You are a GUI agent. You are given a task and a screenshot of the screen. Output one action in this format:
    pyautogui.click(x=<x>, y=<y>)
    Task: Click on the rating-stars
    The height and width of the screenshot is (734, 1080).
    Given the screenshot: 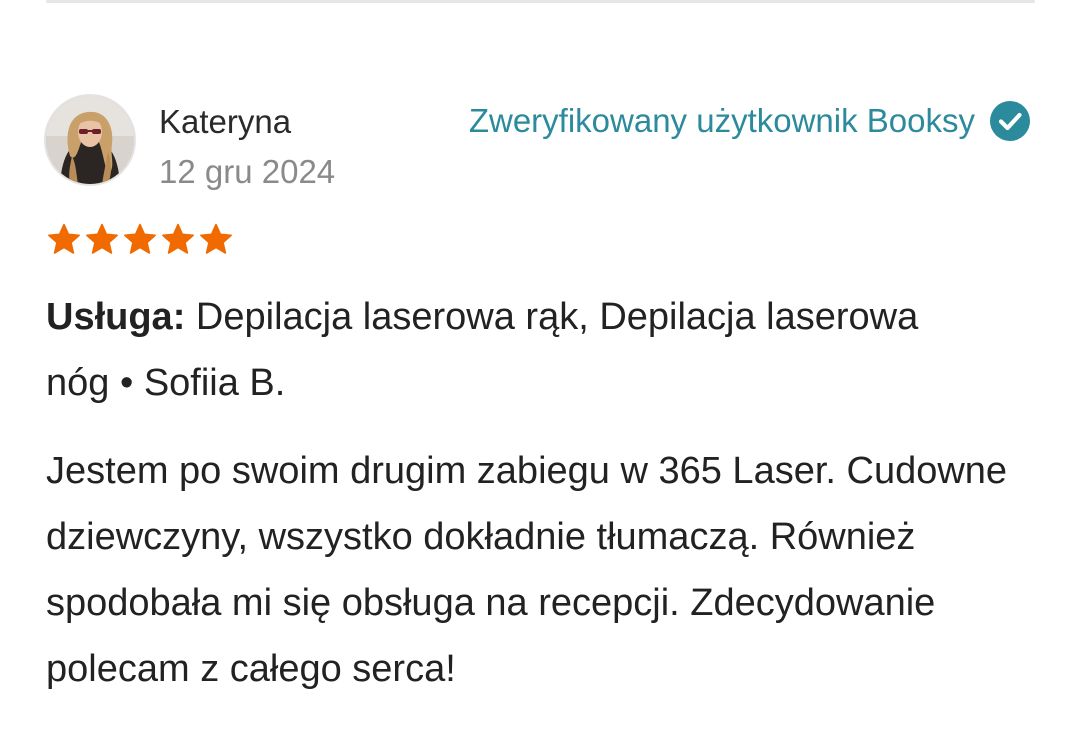 What is the action you would take?
    pyautogui.click(x=140, y=240)
    